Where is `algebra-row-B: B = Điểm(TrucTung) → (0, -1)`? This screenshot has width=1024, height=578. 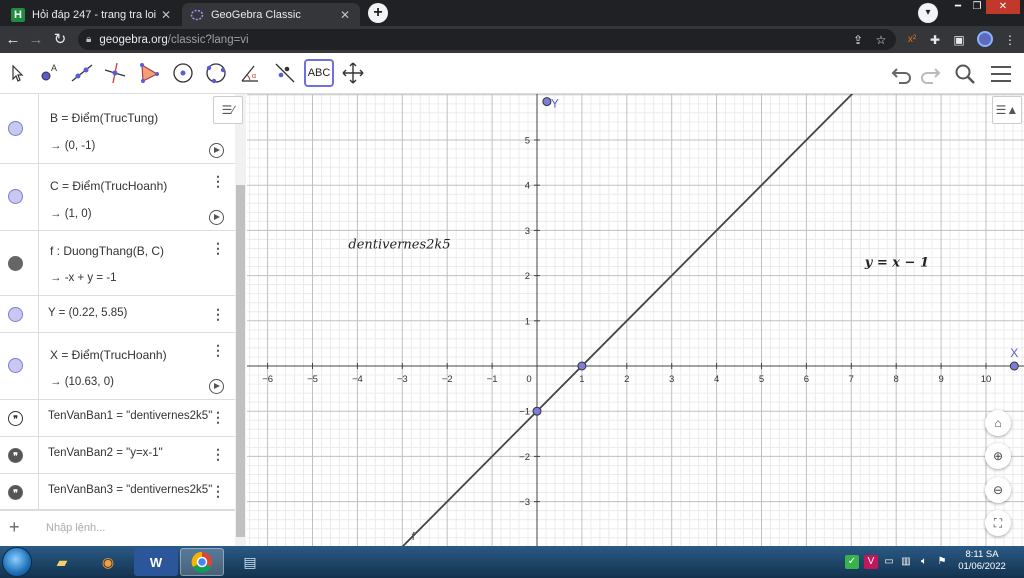
algebra-row-B: B = Điểm(TrucTung) → (0, -1) is located at coordinates (117, 129).